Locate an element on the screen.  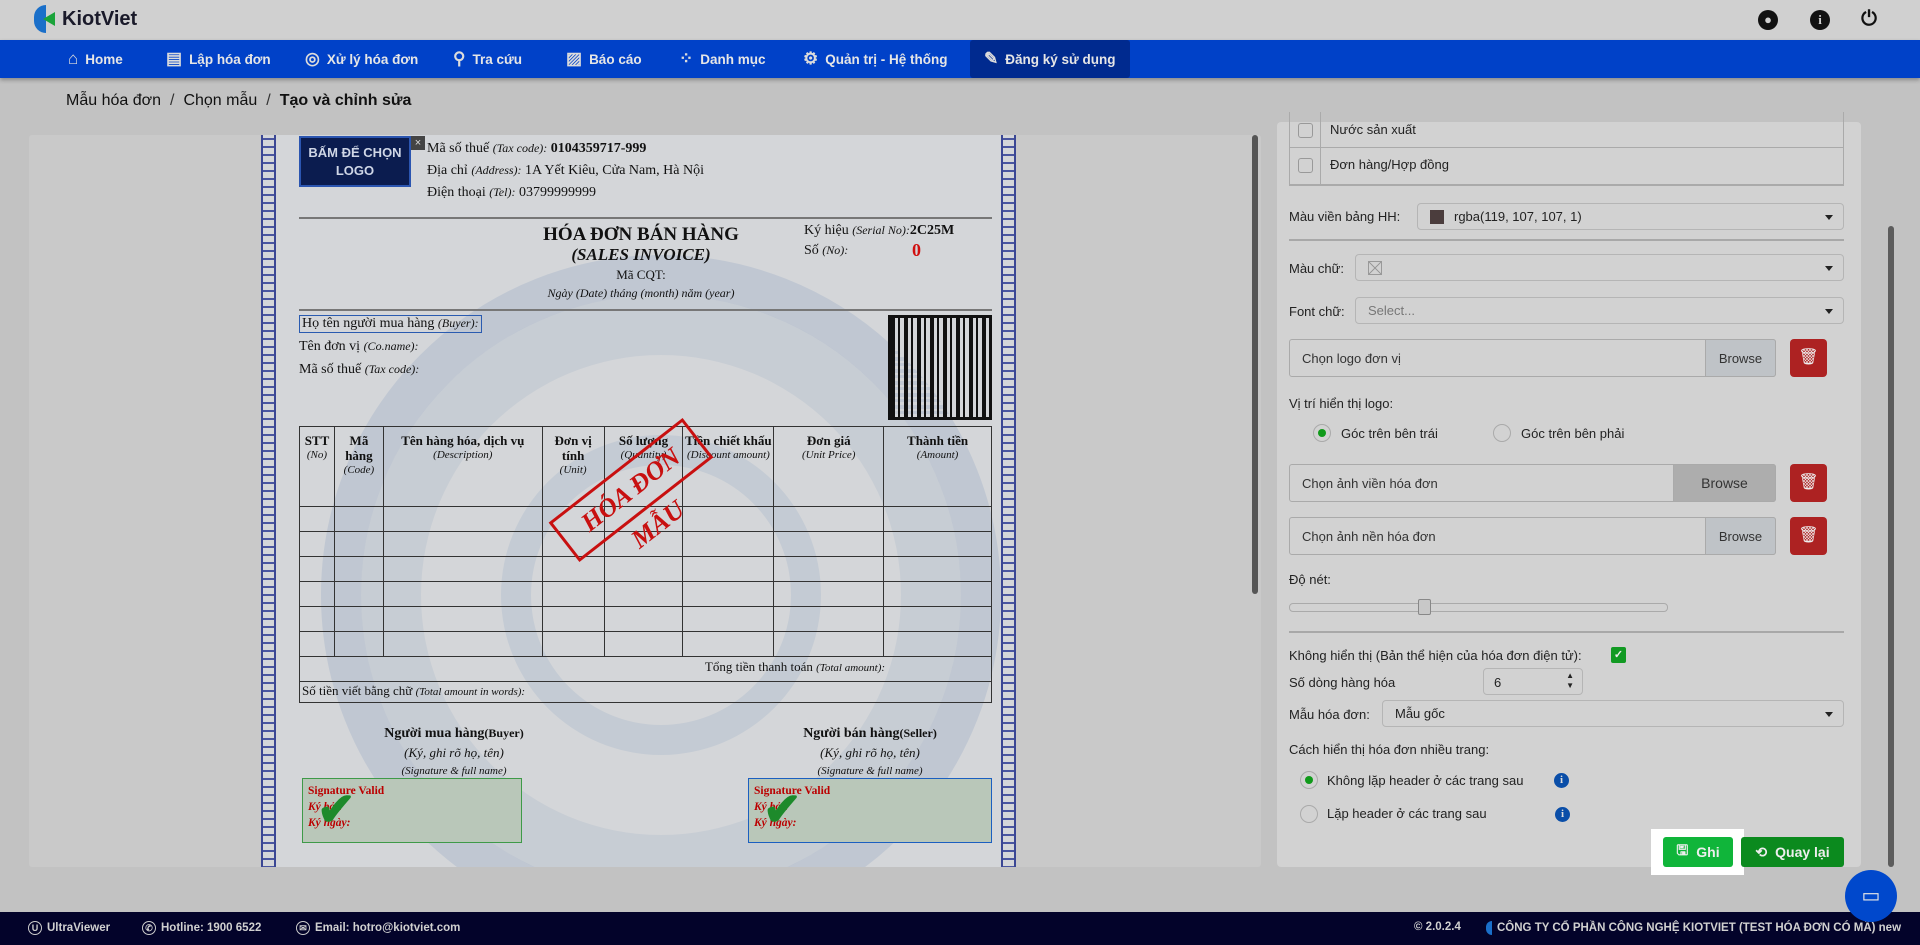
preview-scrollbar is located at coordinates (1255, 364).